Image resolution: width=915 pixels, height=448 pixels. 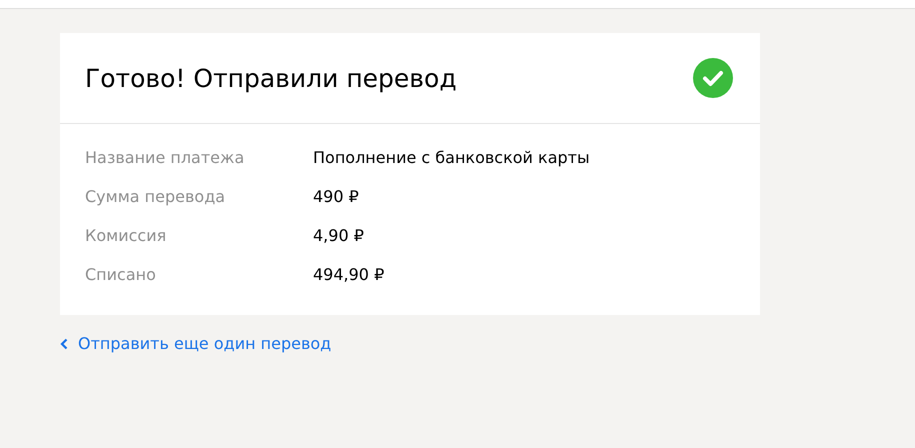 I want to click on detail-value: 4,90 ₽, so click(x=338, y=236).